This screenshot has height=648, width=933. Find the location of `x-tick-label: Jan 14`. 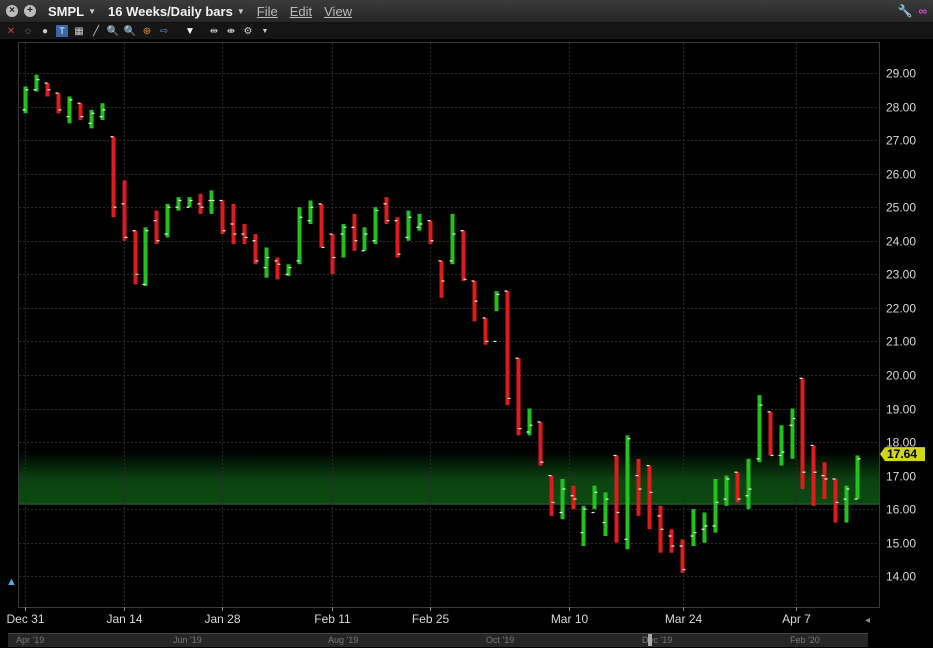

x-tick-label: Jan 14 is located at coordinates (124, 619).